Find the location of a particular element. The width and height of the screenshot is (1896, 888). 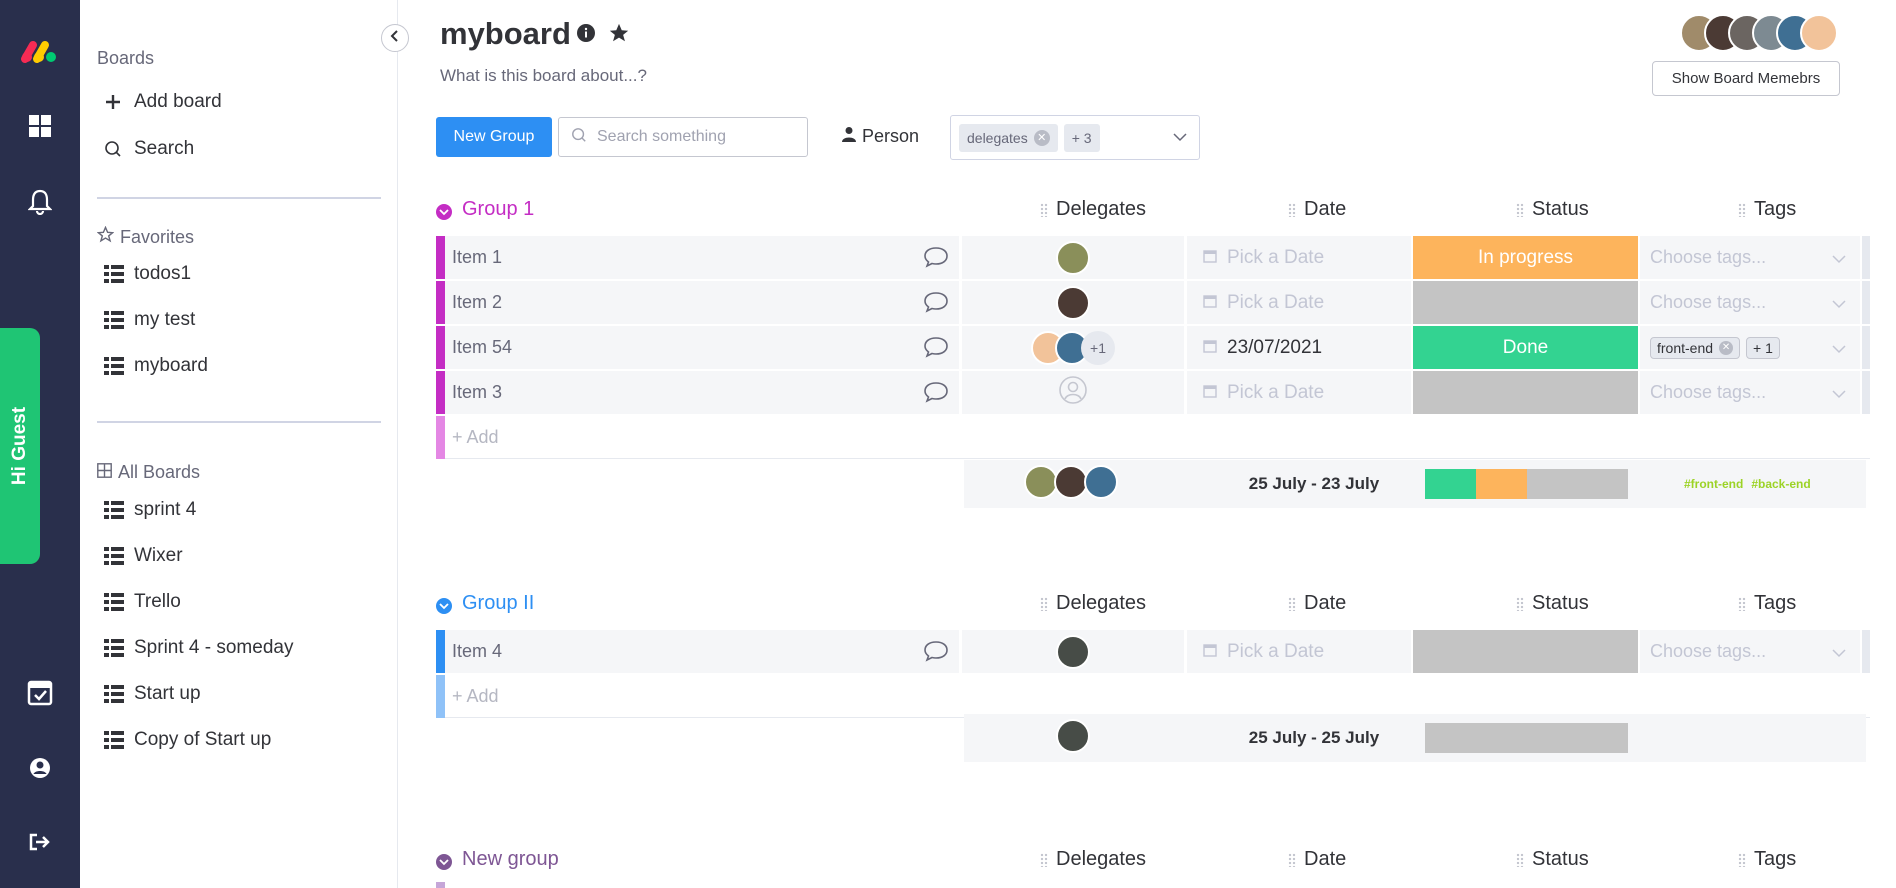

status-cell: Done is located at coordinates (1525, 347).